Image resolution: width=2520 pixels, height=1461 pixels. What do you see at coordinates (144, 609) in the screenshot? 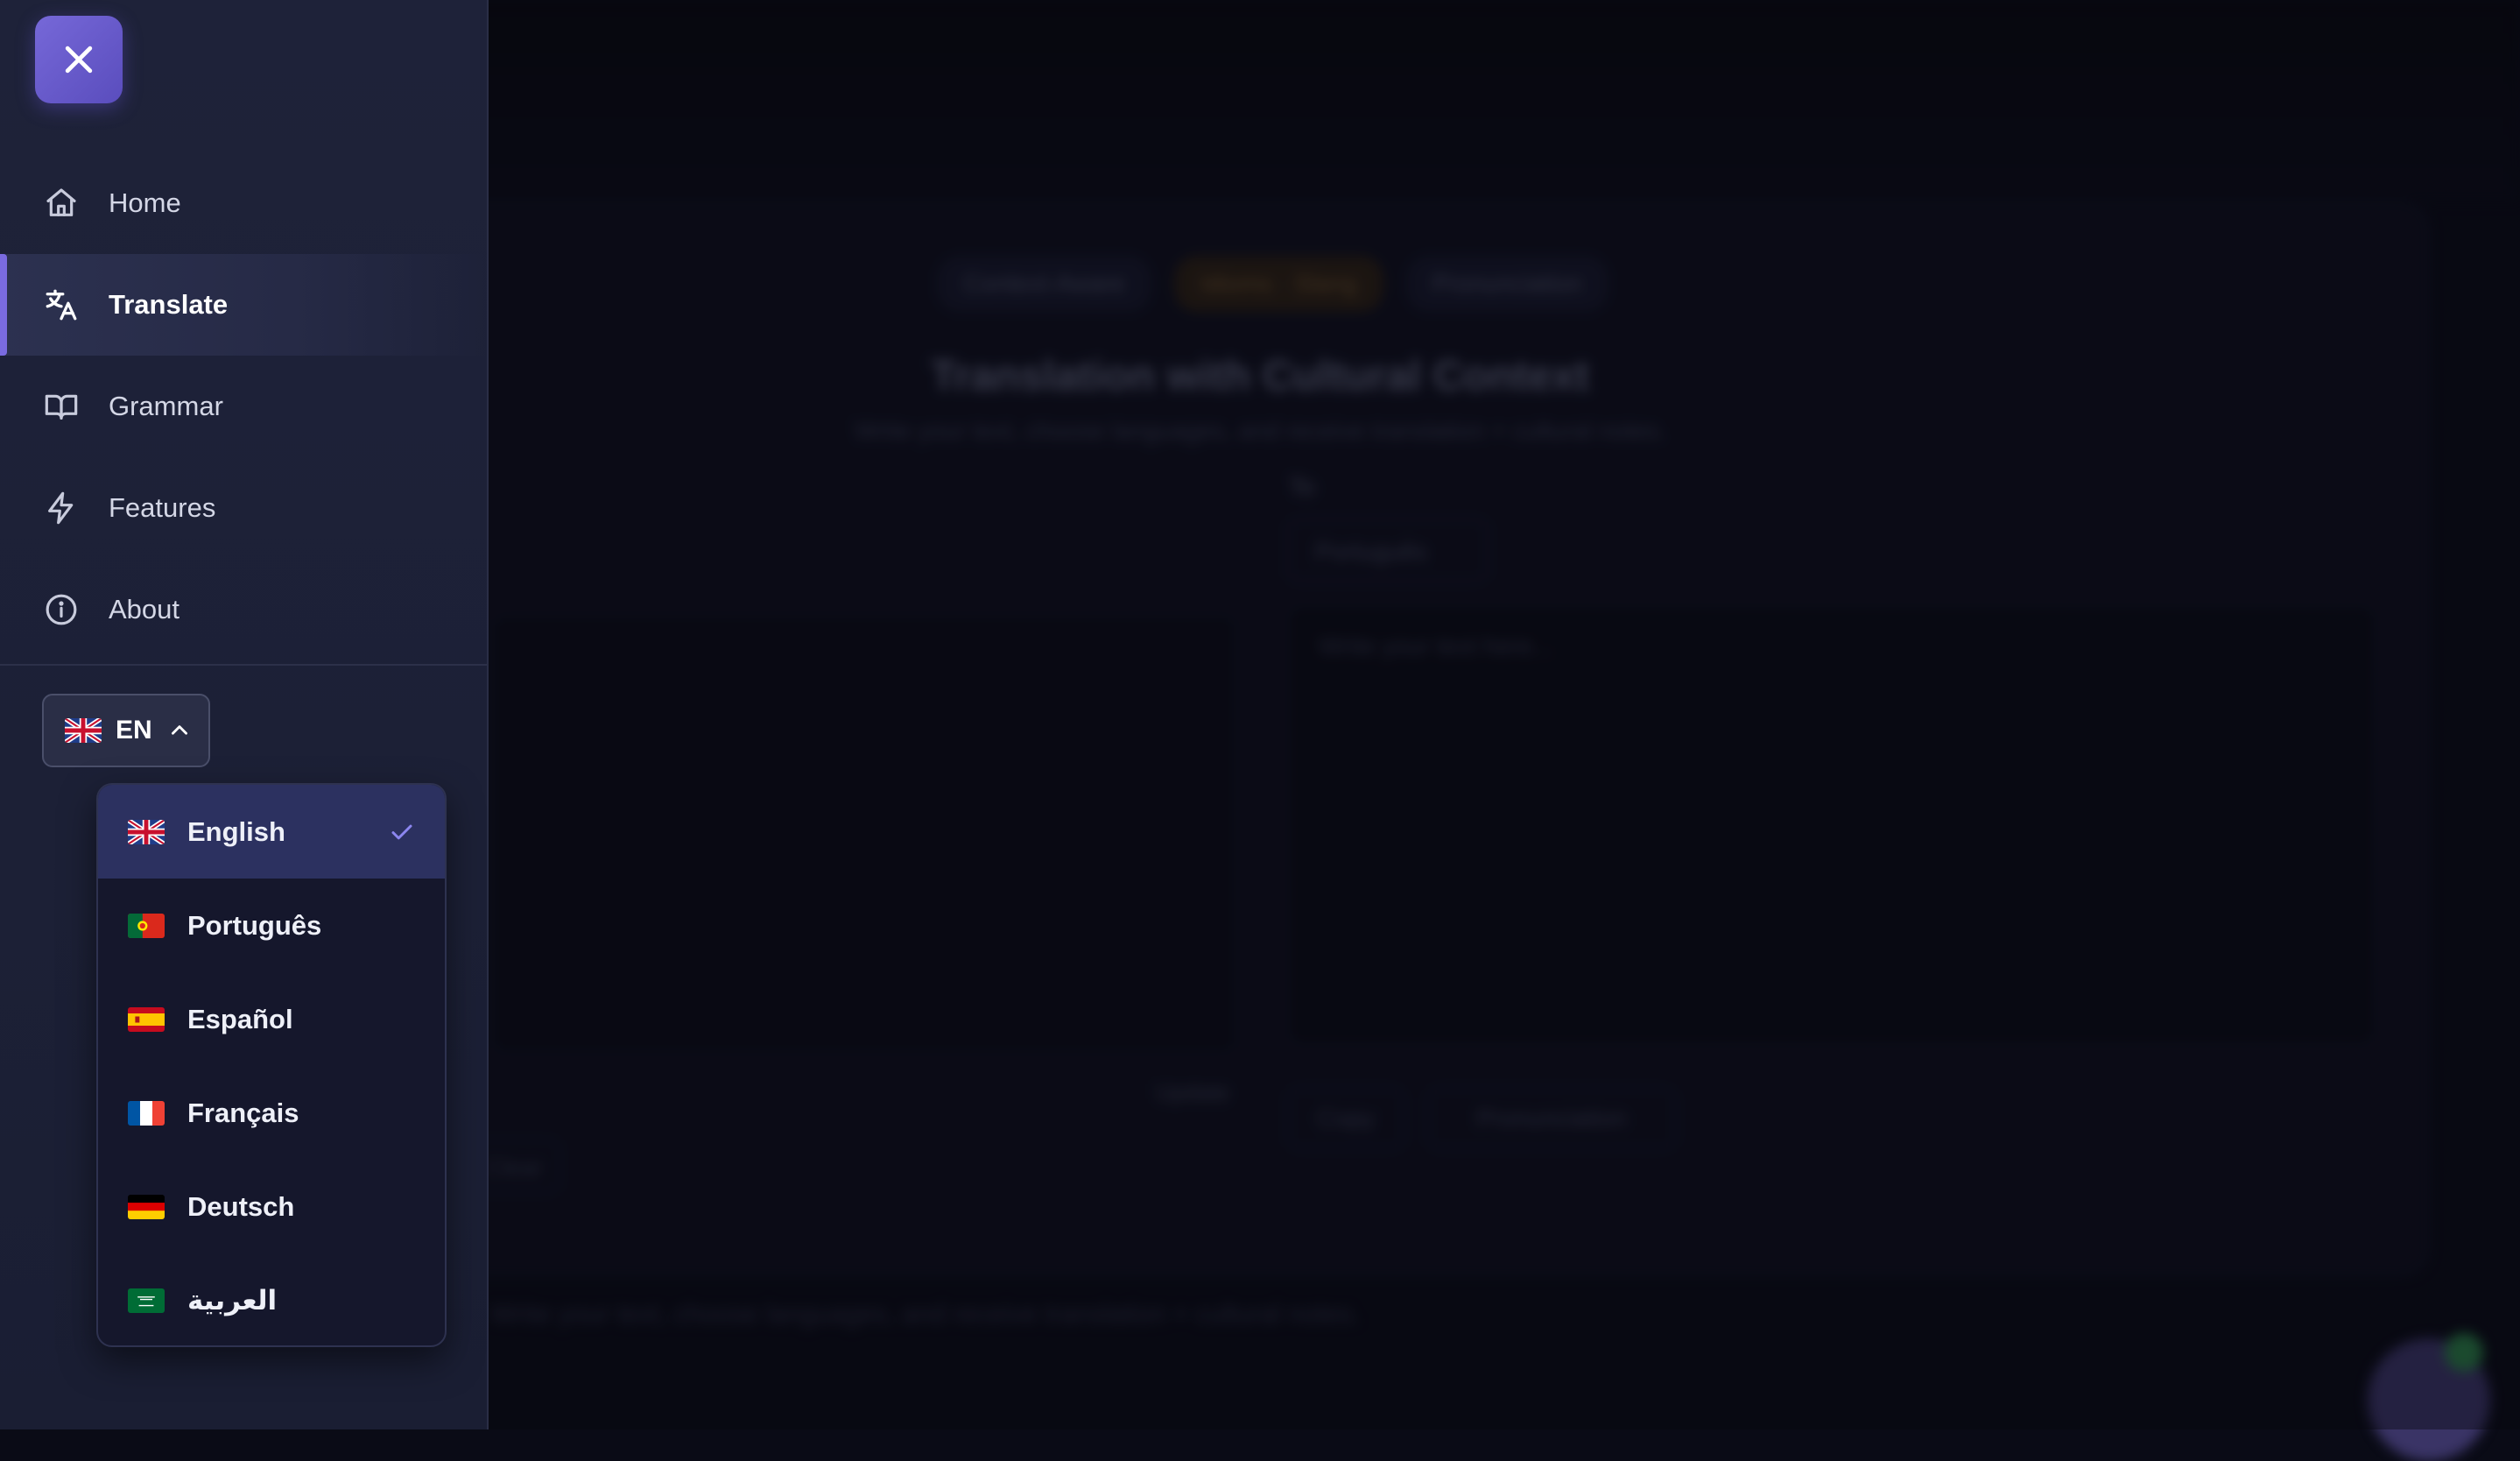
I see `sidebar-item-label: About` at bounding box center [144, 609].